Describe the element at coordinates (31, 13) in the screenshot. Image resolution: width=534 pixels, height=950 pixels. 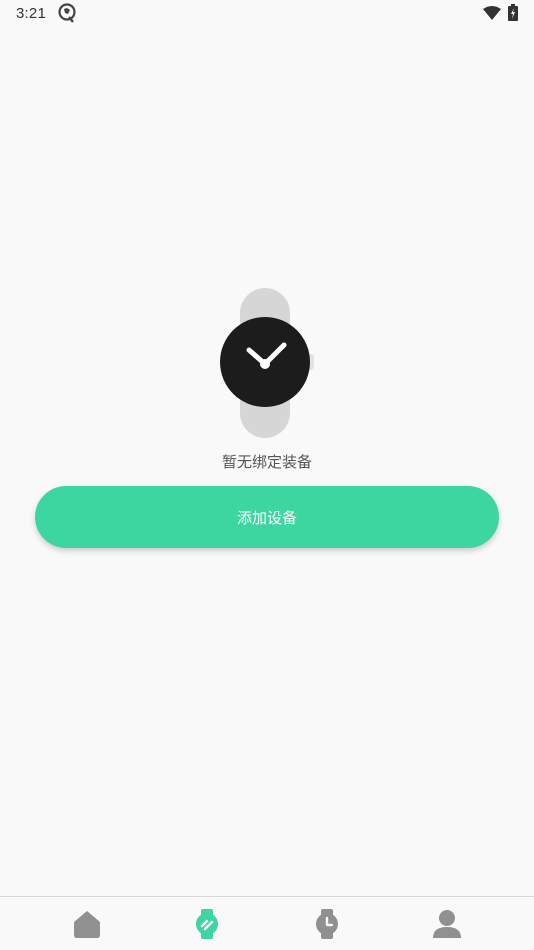
I see `status-time: 3:21` at that location.